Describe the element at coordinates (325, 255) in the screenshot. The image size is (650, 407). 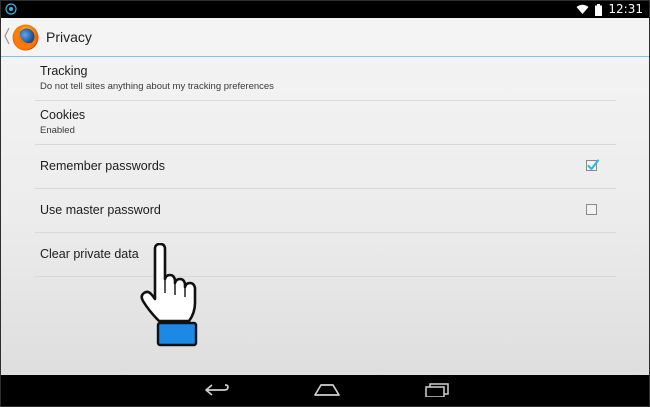
I see `pref-clear-private-data: Clear private data` at that location.